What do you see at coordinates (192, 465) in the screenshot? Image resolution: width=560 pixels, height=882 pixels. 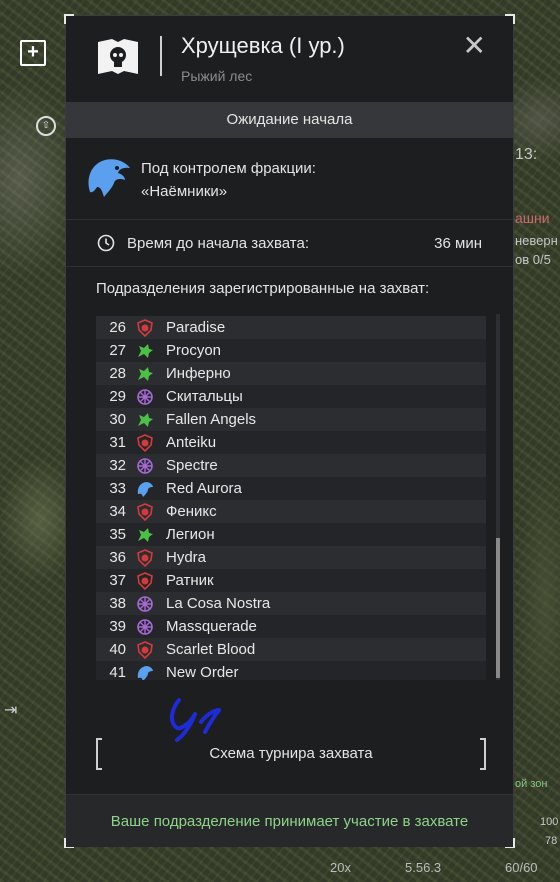 I see `unit-name: Spectre` at bounding box center [192, 465].